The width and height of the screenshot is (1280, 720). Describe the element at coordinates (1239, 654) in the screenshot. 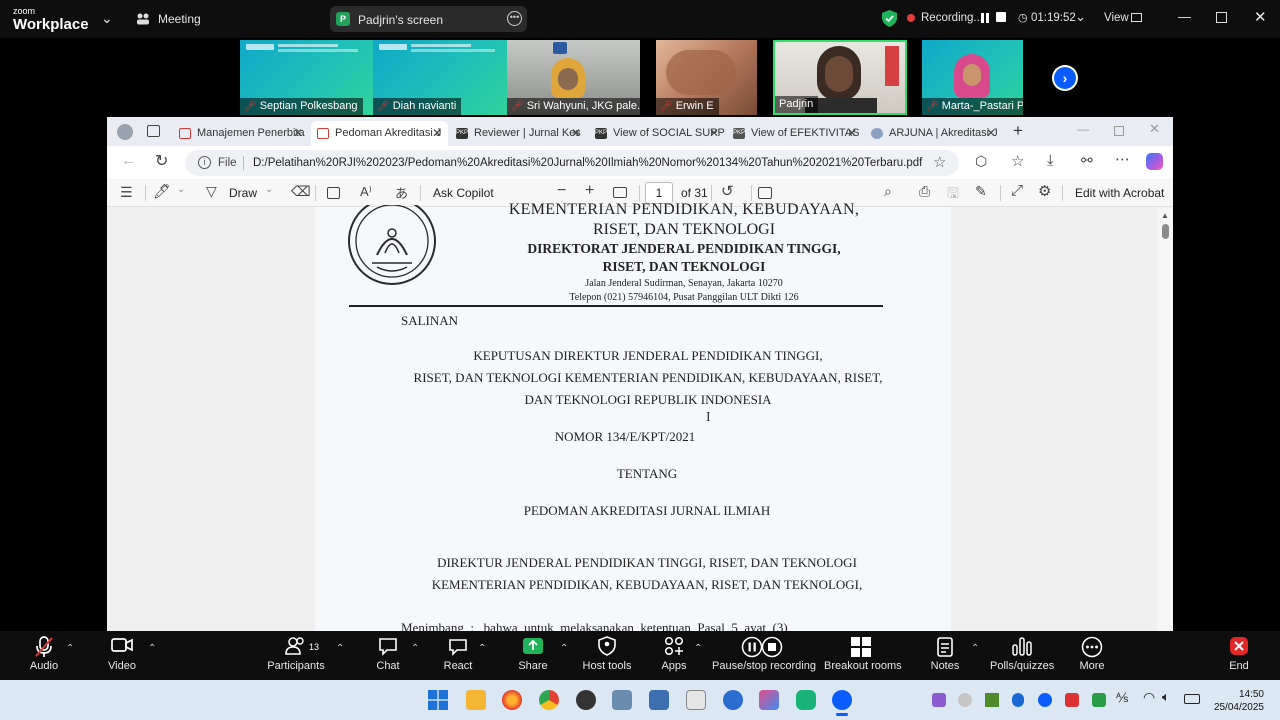

I see `end-meeting-button: End` at that location.